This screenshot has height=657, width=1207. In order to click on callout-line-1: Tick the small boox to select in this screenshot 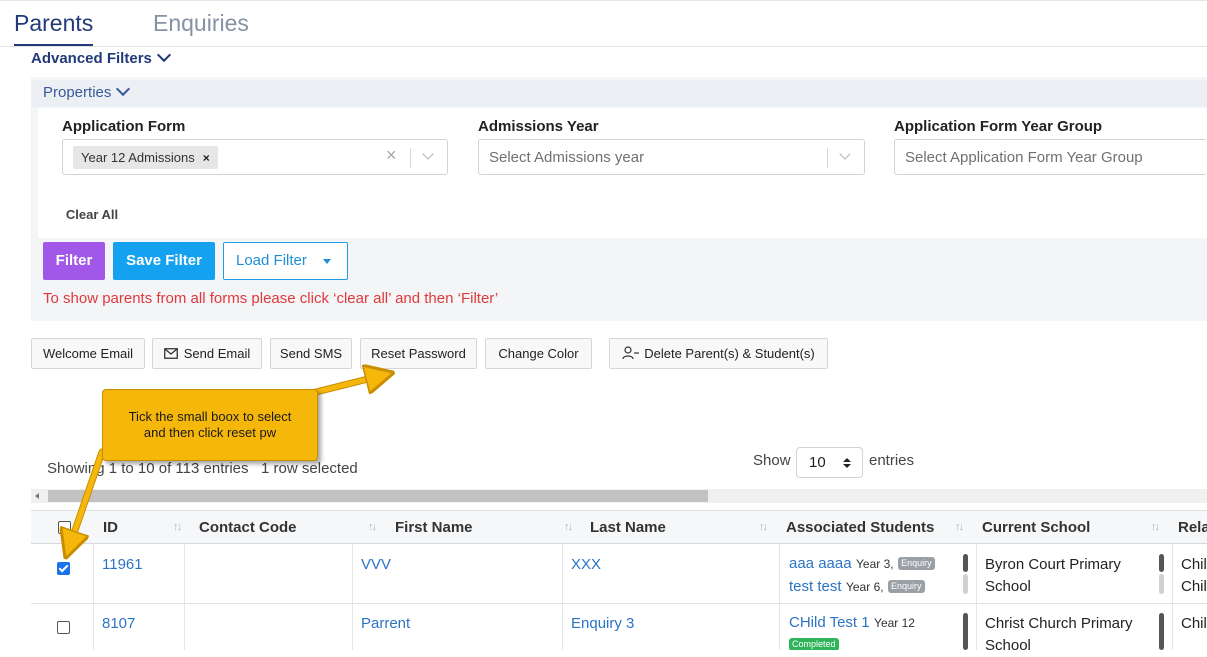, I will do `click(210, 416)`.